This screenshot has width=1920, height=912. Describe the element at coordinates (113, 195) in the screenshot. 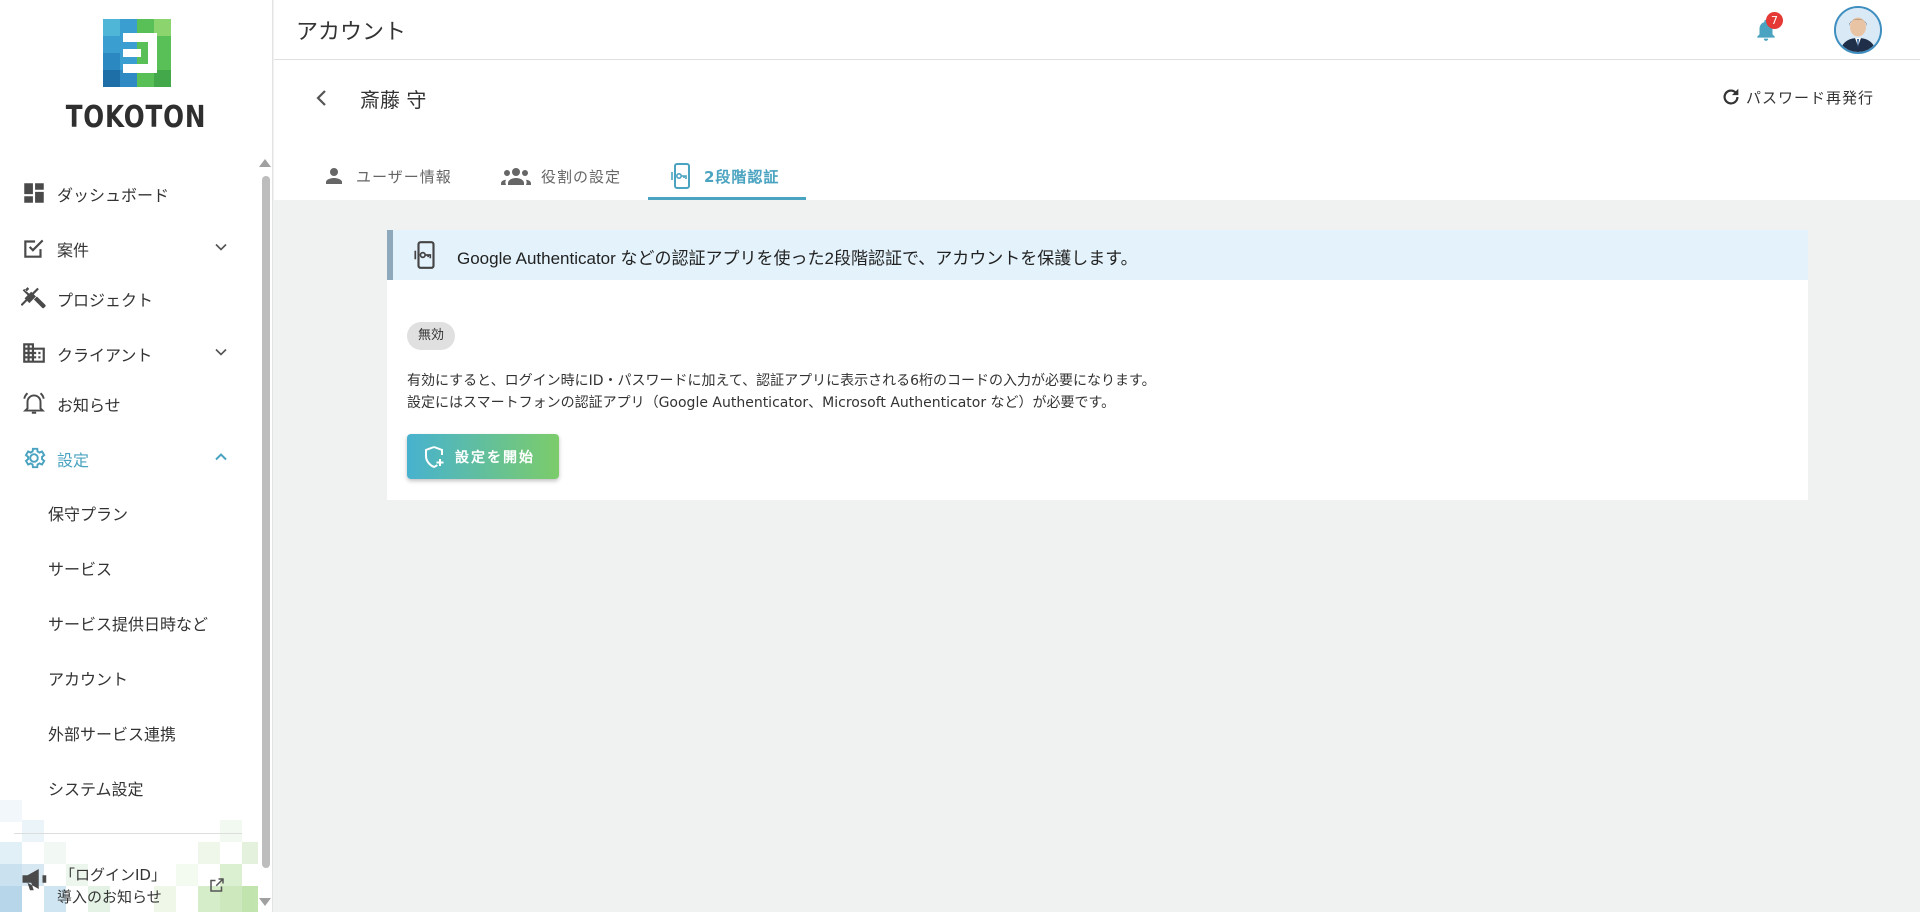

I see `sidebar-item-label: ダッシュボード` at that location.